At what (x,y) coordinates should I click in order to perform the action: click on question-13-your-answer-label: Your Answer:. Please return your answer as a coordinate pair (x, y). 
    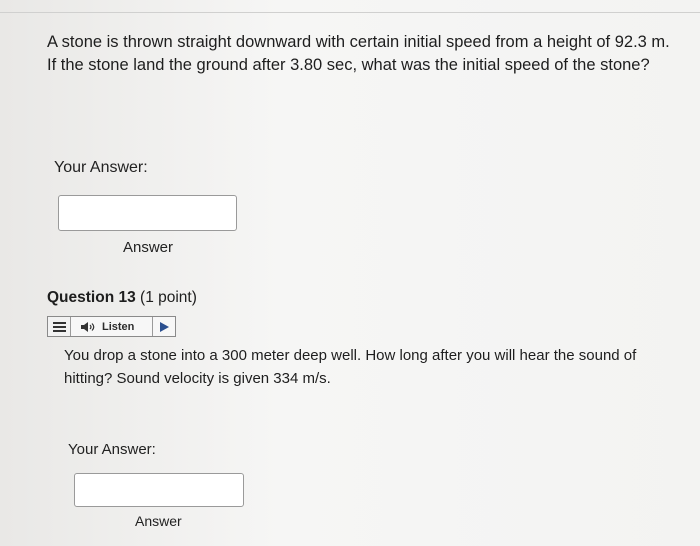
    Looking at the image, I should click on (112, 449).